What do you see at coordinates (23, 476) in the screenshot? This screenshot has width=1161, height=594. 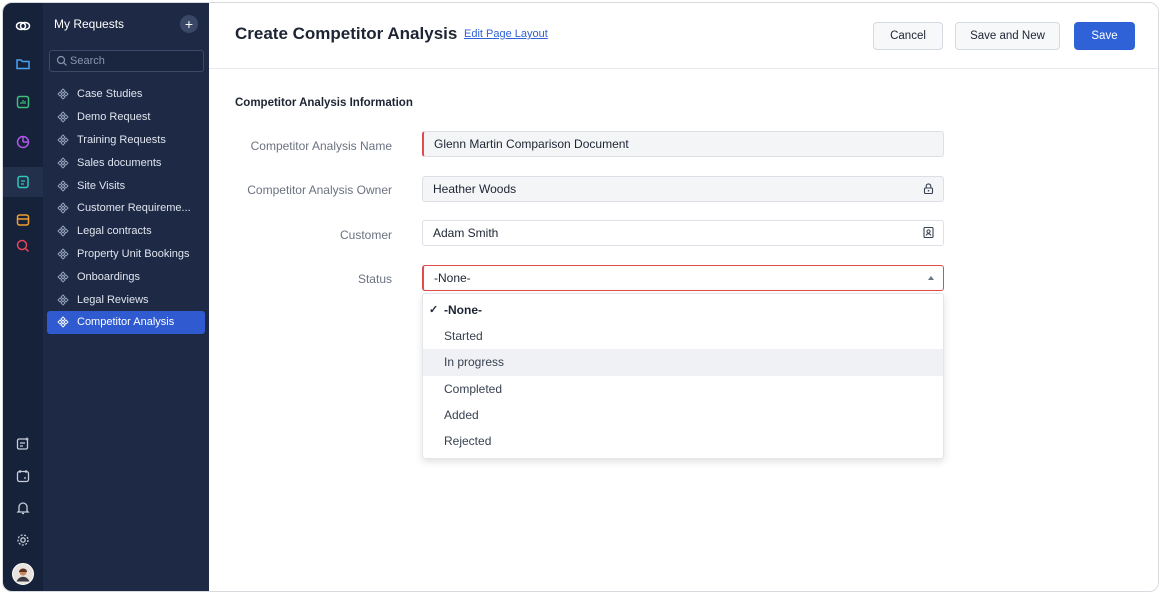 I see `calendar-icon` at bounding box center [23, 476].